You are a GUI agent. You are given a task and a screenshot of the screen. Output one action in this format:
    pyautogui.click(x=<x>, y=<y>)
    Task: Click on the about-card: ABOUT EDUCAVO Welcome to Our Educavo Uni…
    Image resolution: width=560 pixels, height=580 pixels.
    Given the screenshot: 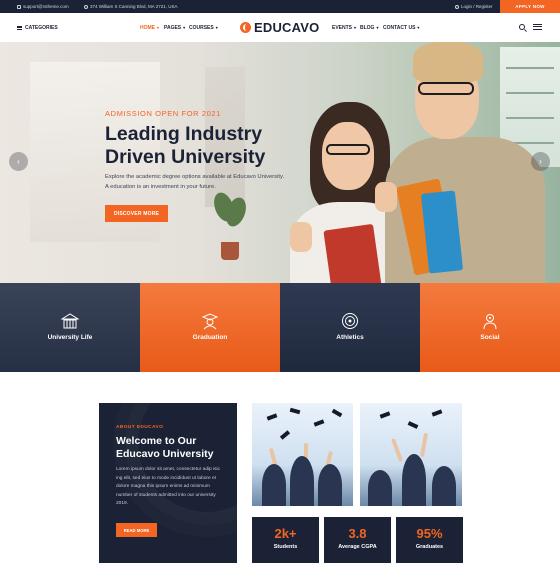 What is the action you would take?
    pyautogui.click(x=168, y=483)
    